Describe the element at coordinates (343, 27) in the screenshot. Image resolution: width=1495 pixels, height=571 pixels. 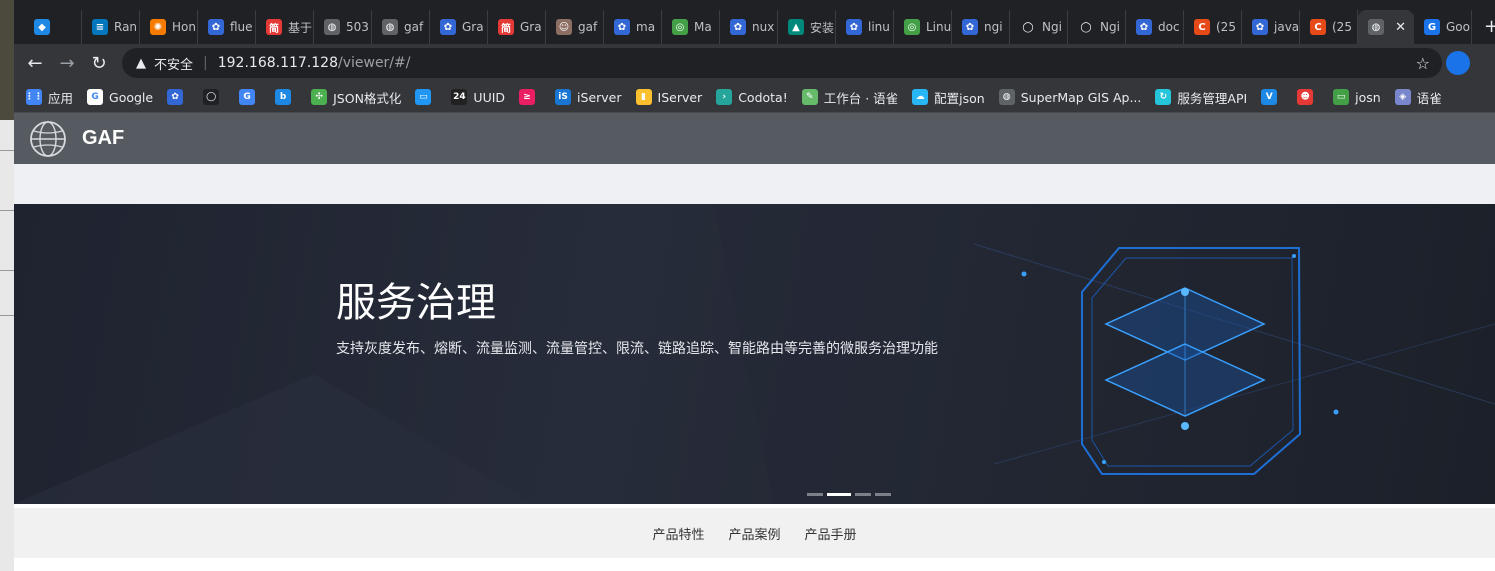
I see `browser-tab: ◍ 503` at that location.